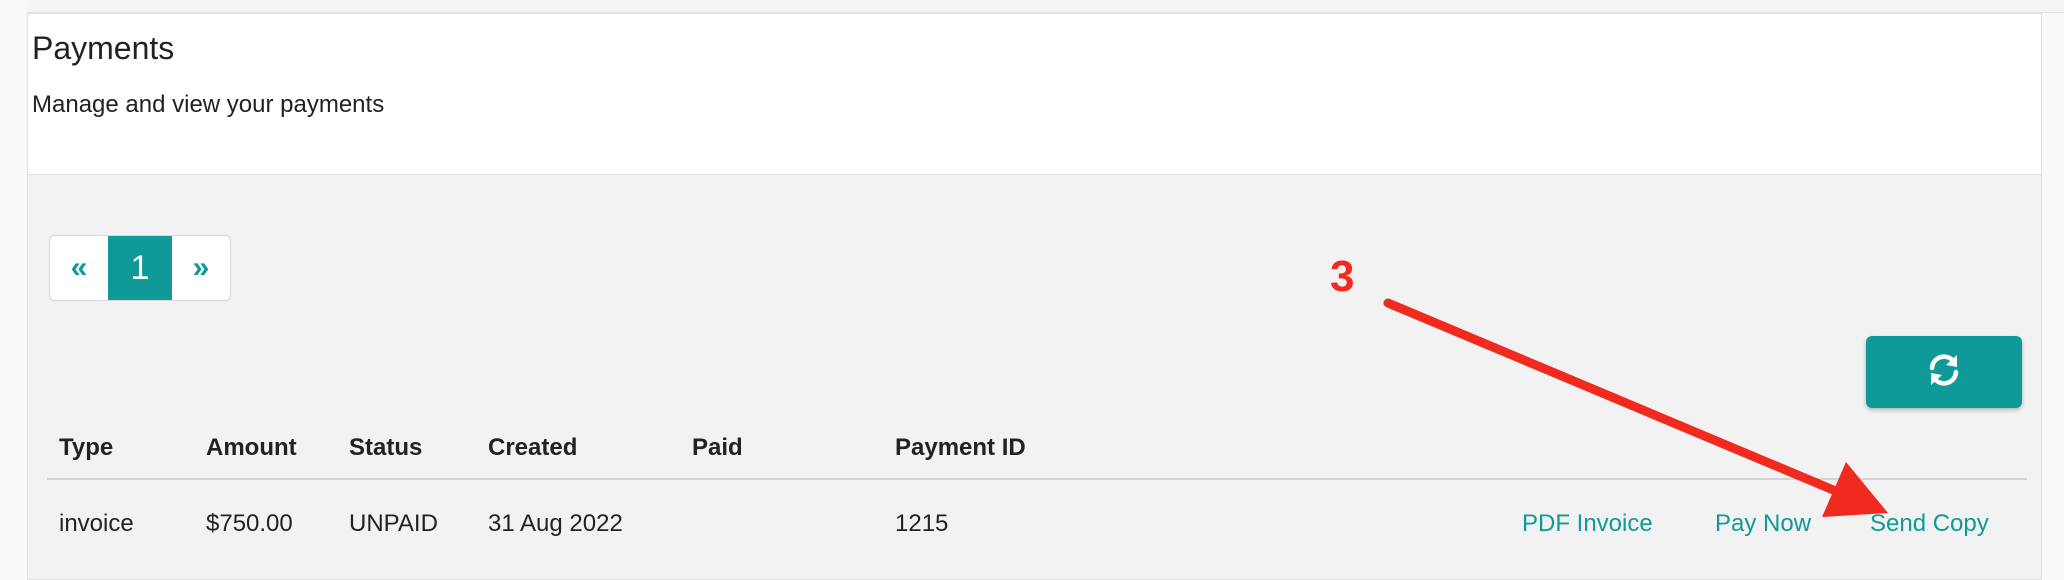 The height and width of the screenshot is (580, 2064). What do you see at coordinates (201, 268) in the screenshot?
I see `pagination-next-button: »` at bounding box center [201, 268].